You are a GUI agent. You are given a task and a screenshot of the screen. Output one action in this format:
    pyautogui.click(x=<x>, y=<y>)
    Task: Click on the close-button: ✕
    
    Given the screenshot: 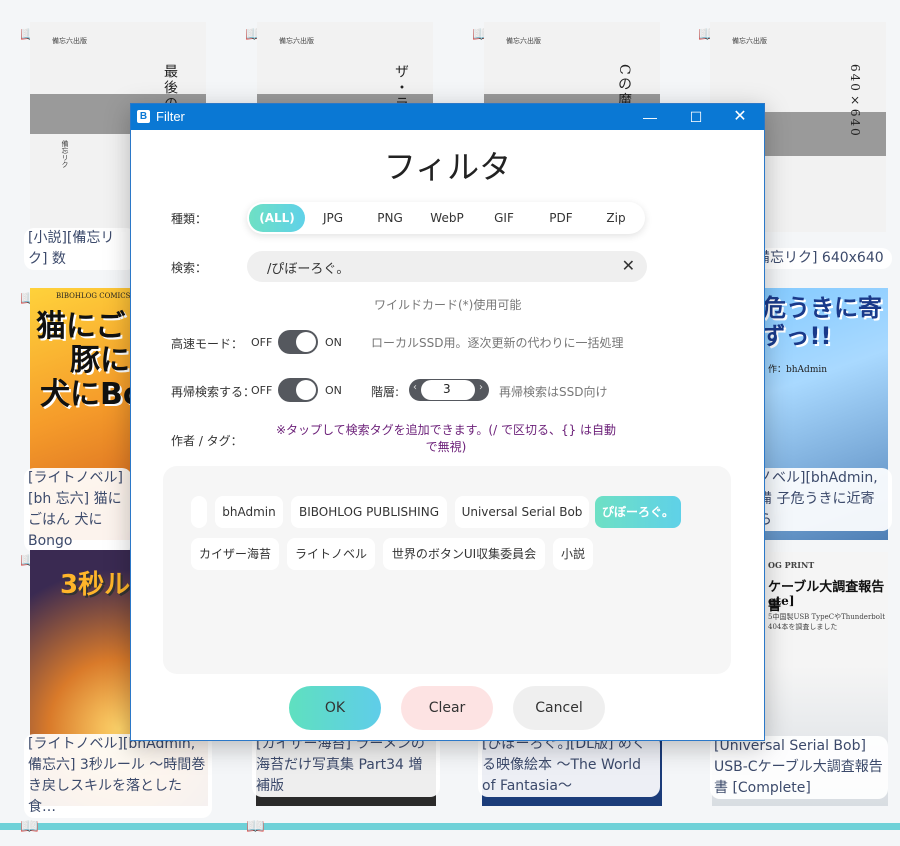 What is the action you would take?
    pyautogui.click(x=740, y=117)
    